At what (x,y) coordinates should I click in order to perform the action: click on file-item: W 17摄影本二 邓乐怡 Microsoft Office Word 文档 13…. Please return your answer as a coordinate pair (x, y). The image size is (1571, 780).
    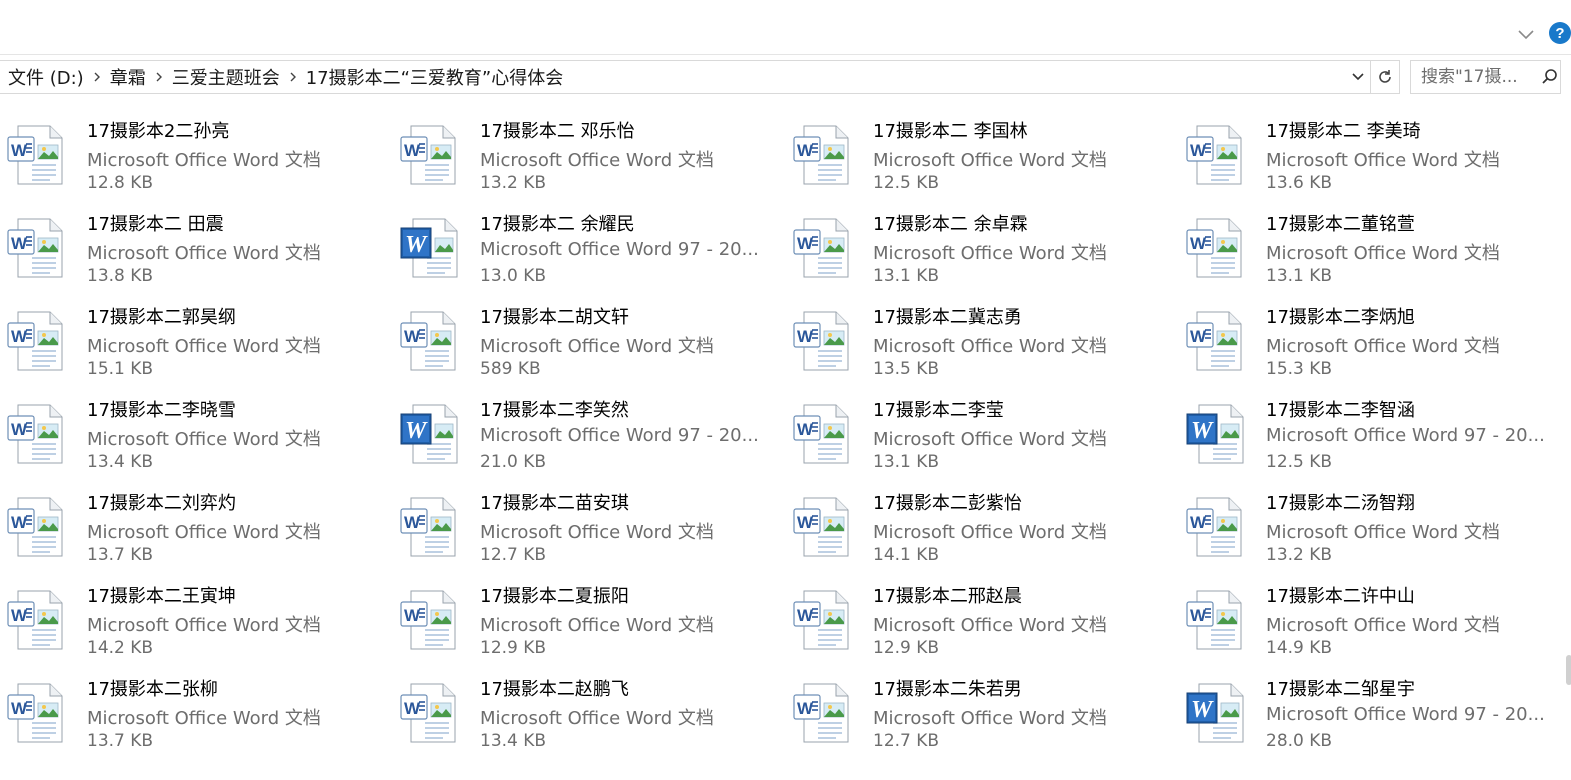
    Looking at the image, I should click on (589, 159).